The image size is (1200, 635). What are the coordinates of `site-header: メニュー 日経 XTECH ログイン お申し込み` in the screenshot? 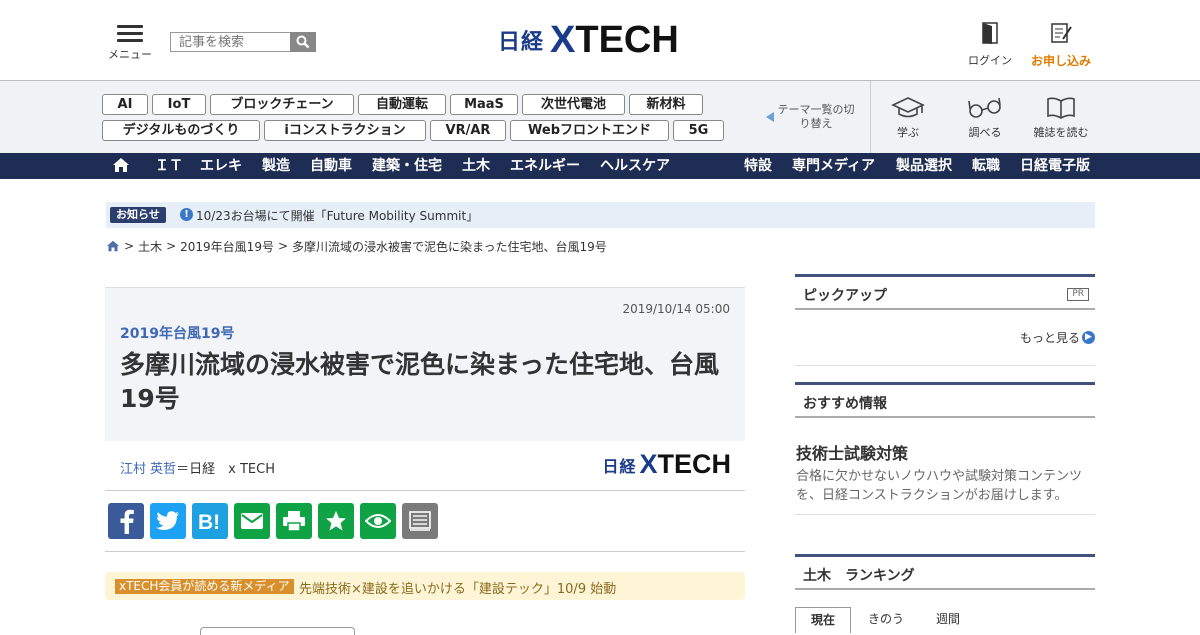 It's located at (600, 40).